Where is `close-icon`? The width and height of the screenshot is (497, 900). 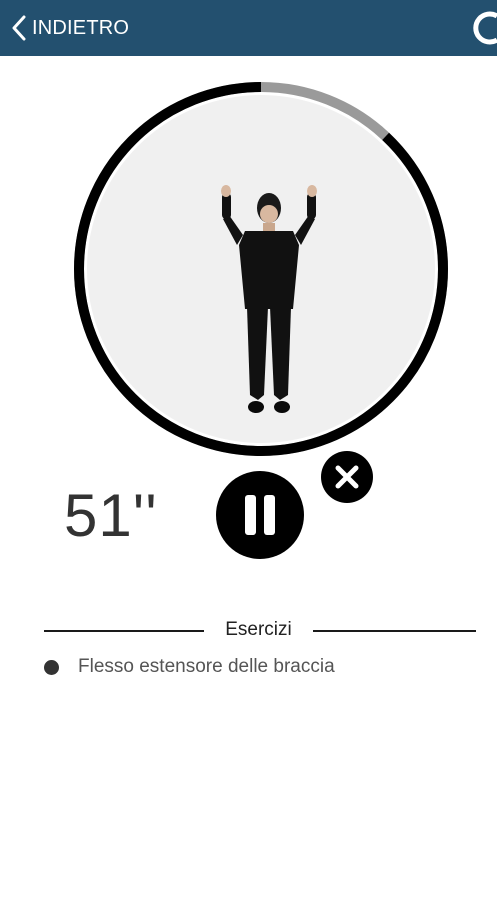
close-icon is located at coordinates (347, 477).